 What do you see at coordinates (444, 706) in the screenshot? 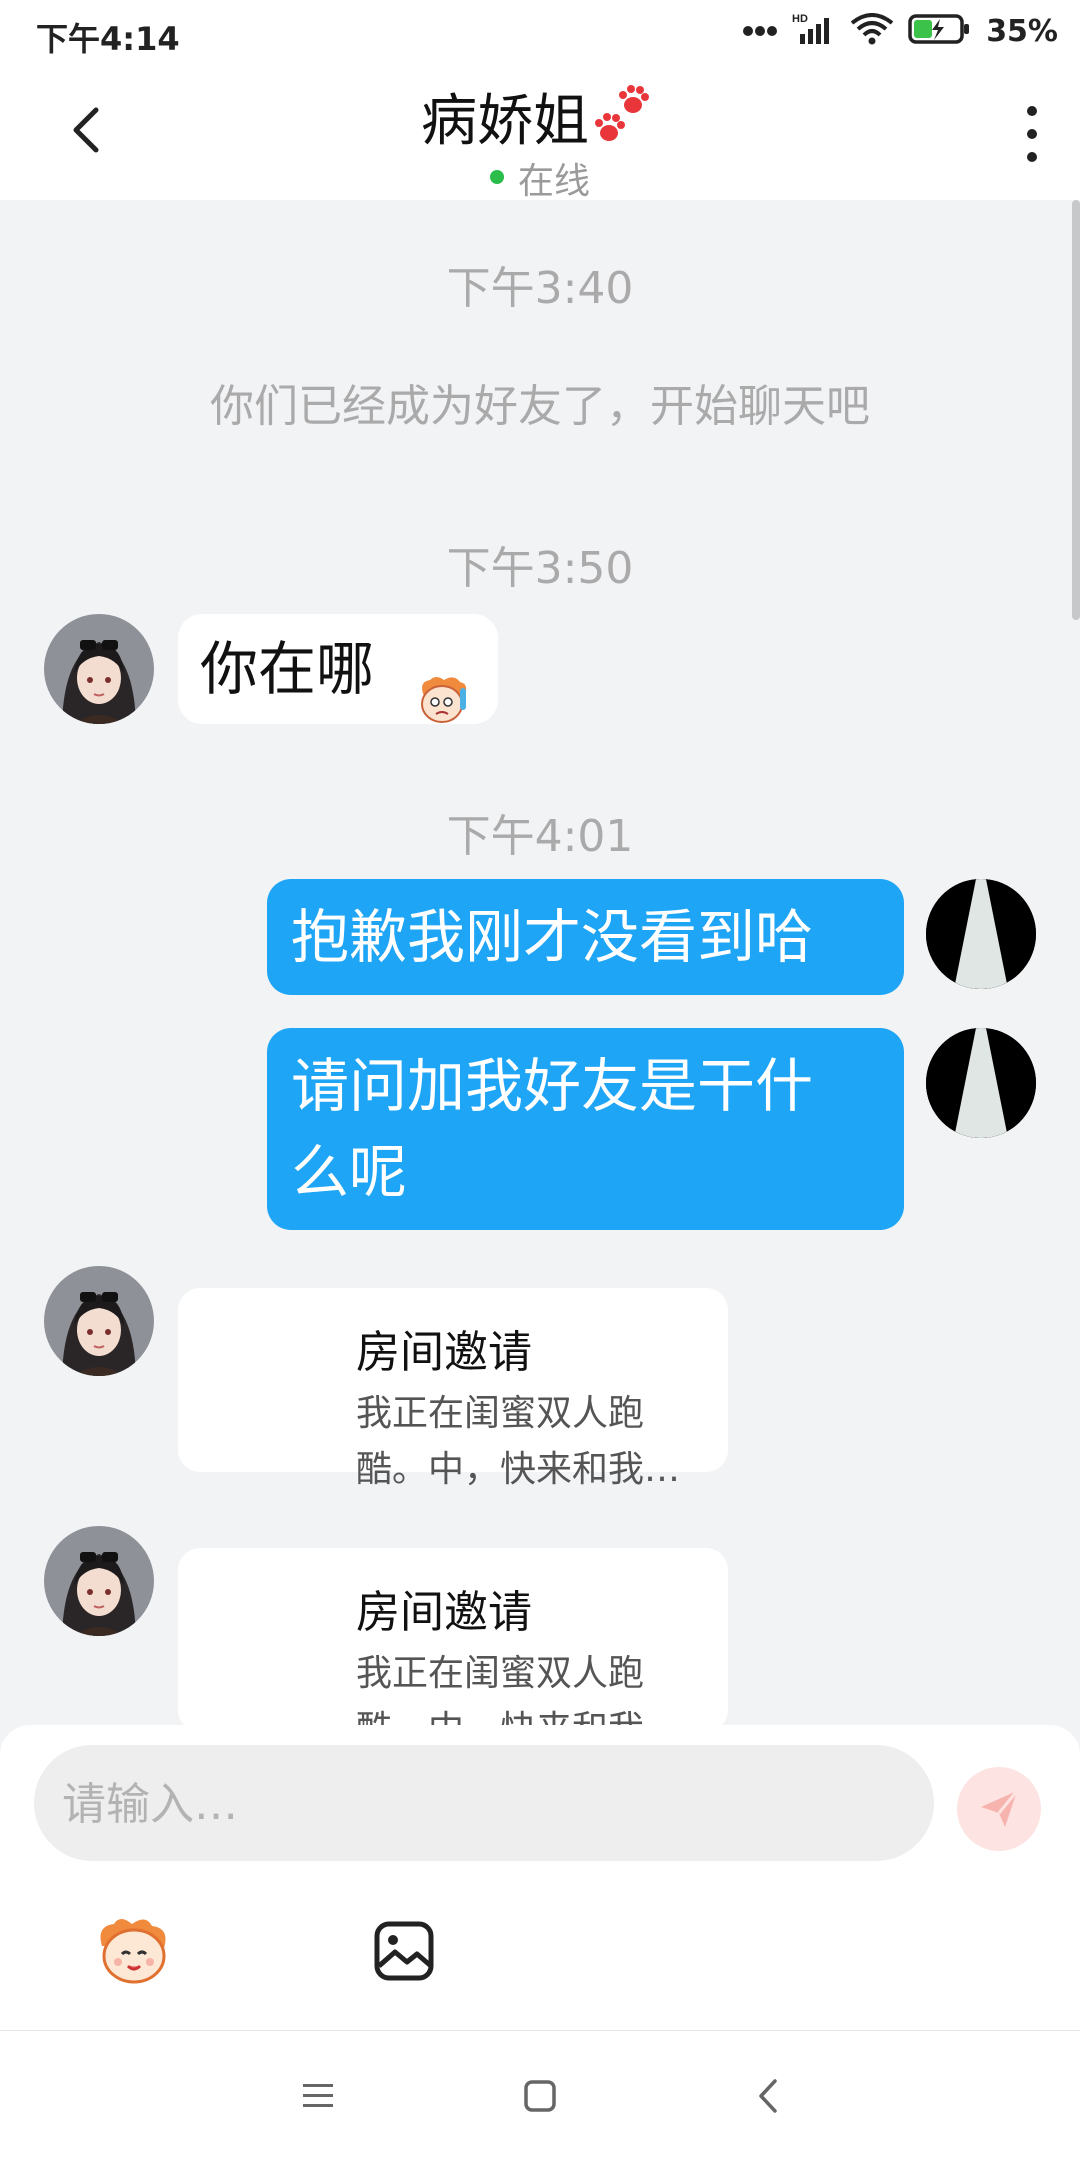
I see `emoji-sticker-icon` at bounding box center [444, 706].